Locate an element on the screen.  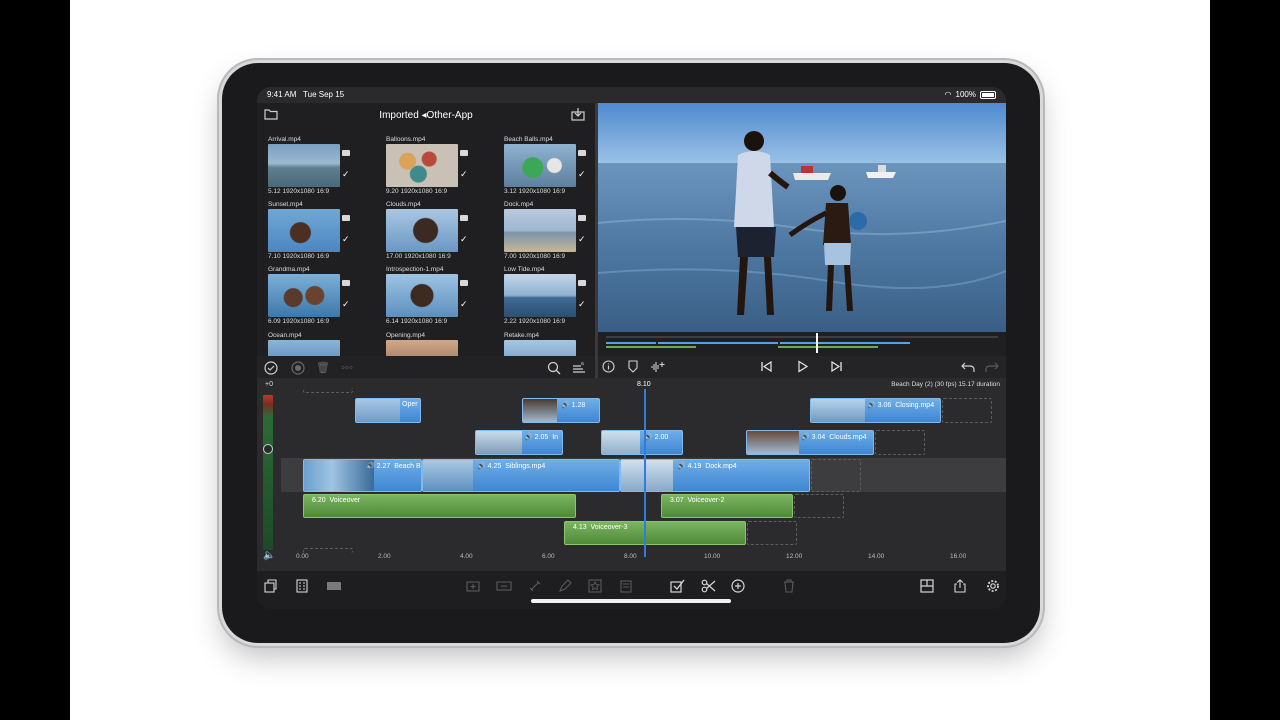
share-icon is located at coordinates (960, 587).